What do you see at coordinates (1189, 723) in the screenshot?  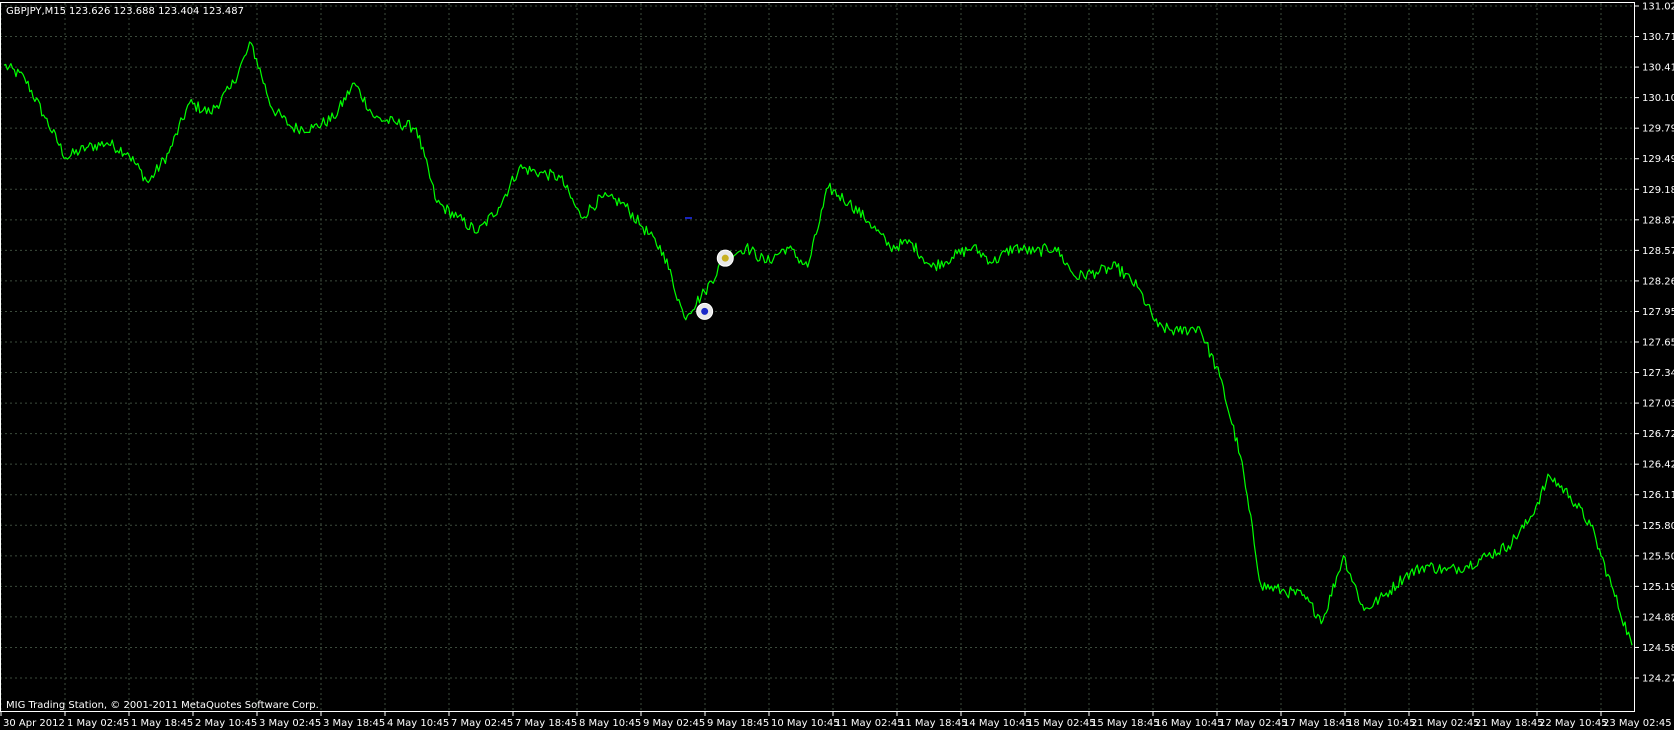 I see `x-tick-label: 16 May 10:45` at bounding box center [1189, 723].